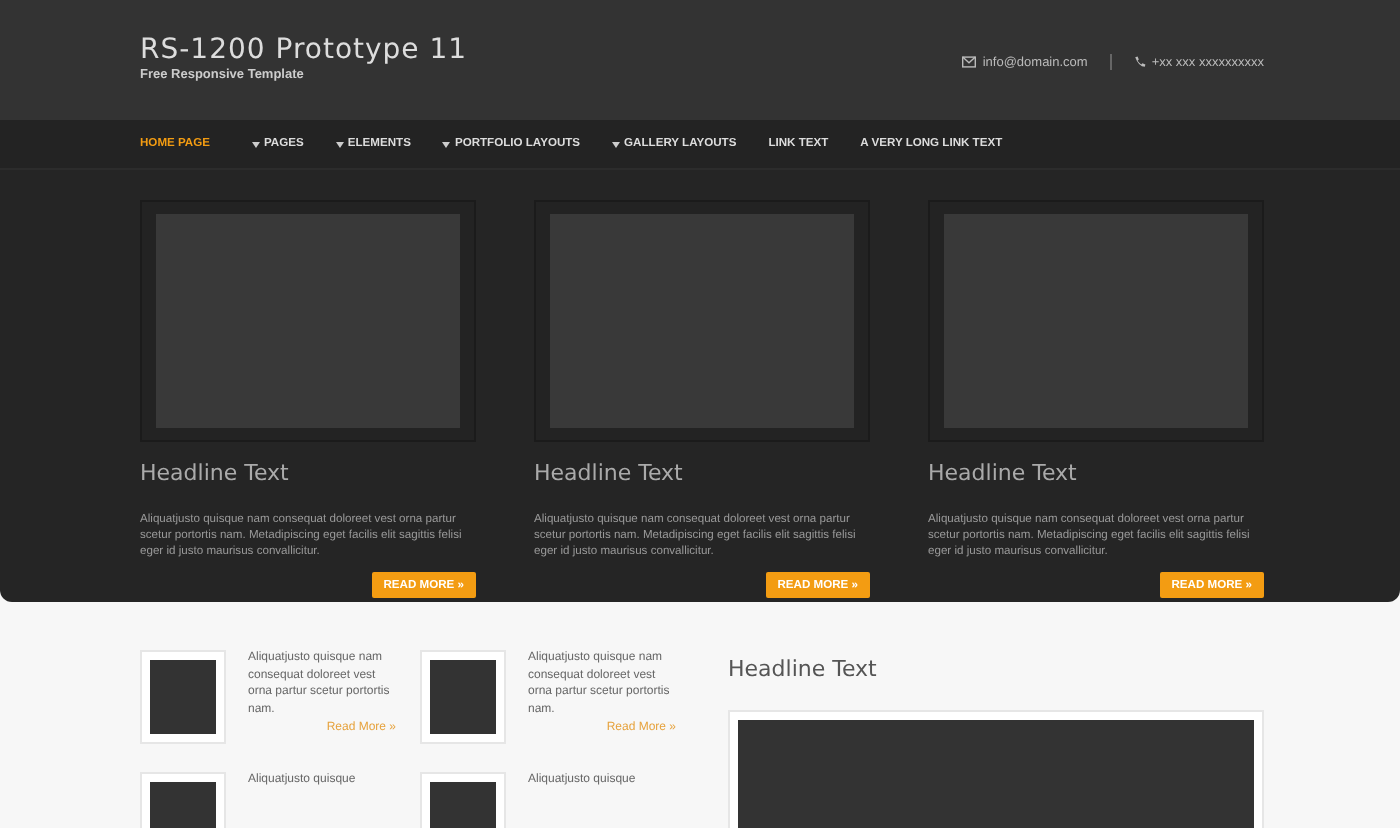 This screenshot has width=1400, height=828. I want to click on envelope-icon, so click(969, 62).